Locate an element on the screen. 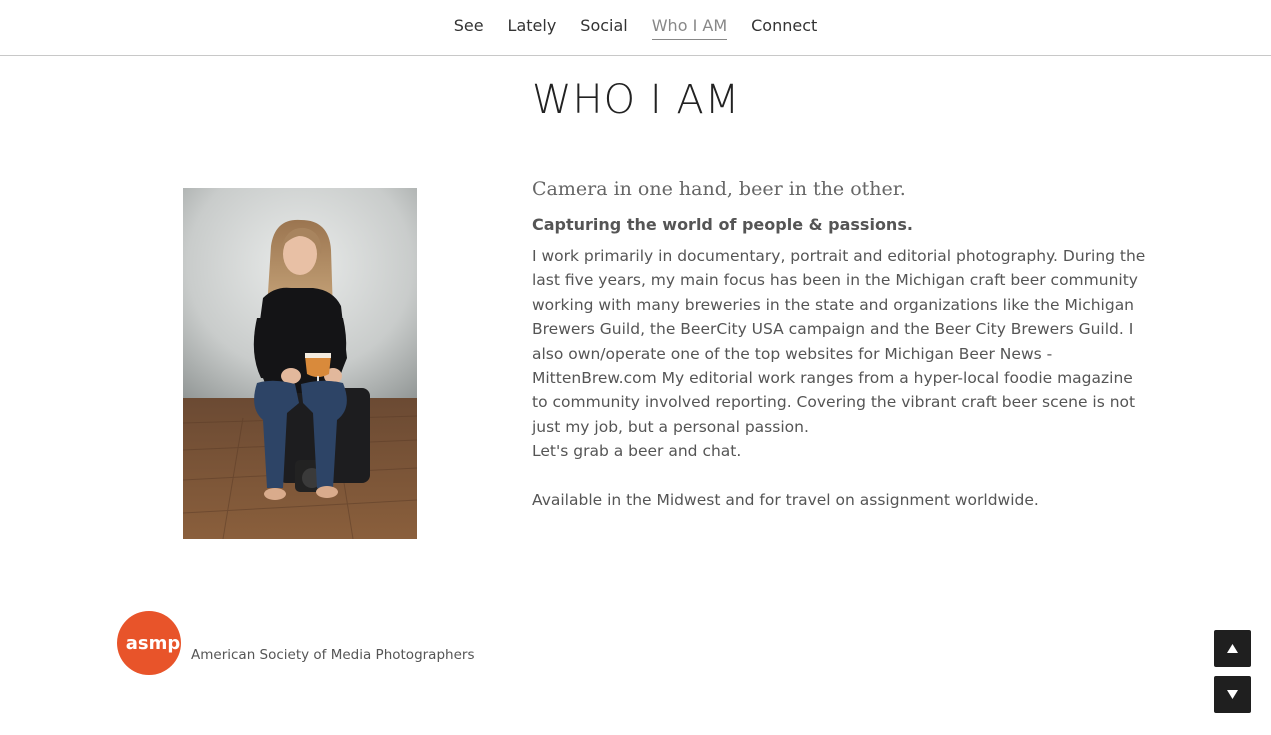 The height and width of the screenshot is (735, 1271). asmp-name: American Society of Media Photographers is located at coordinates (333, 655).